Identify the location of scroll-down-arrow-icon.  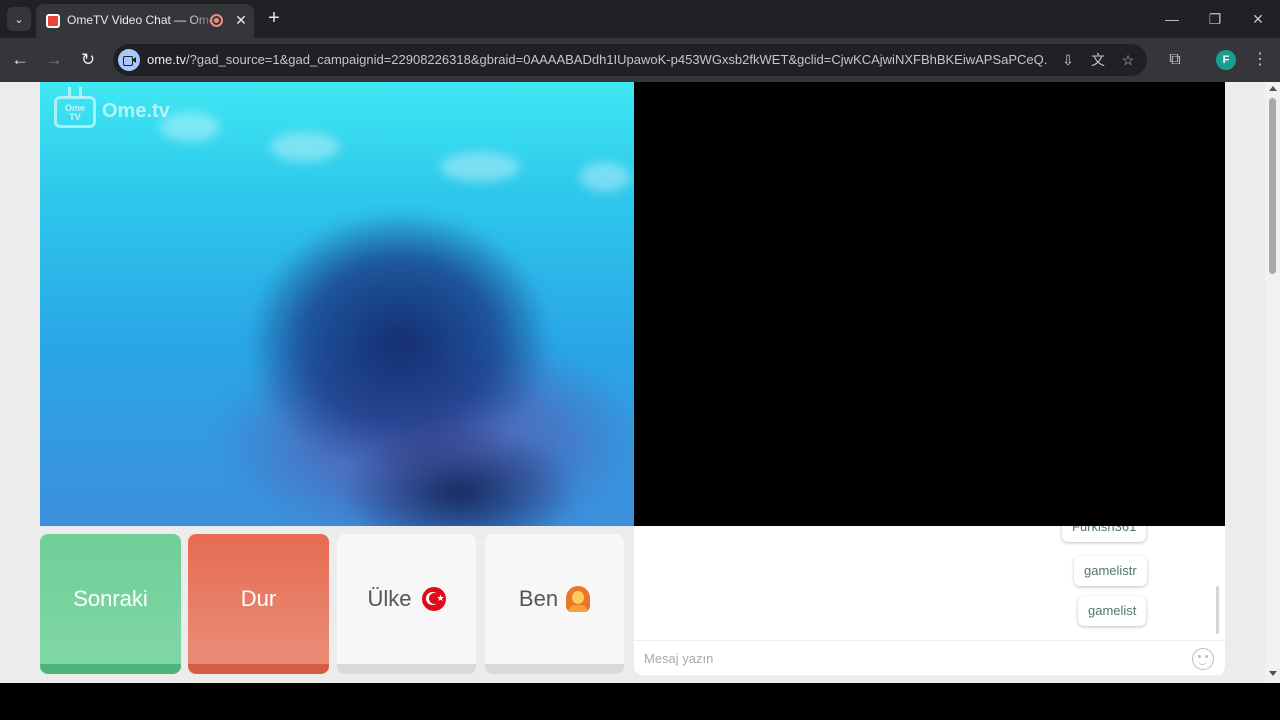
(1273, 673).